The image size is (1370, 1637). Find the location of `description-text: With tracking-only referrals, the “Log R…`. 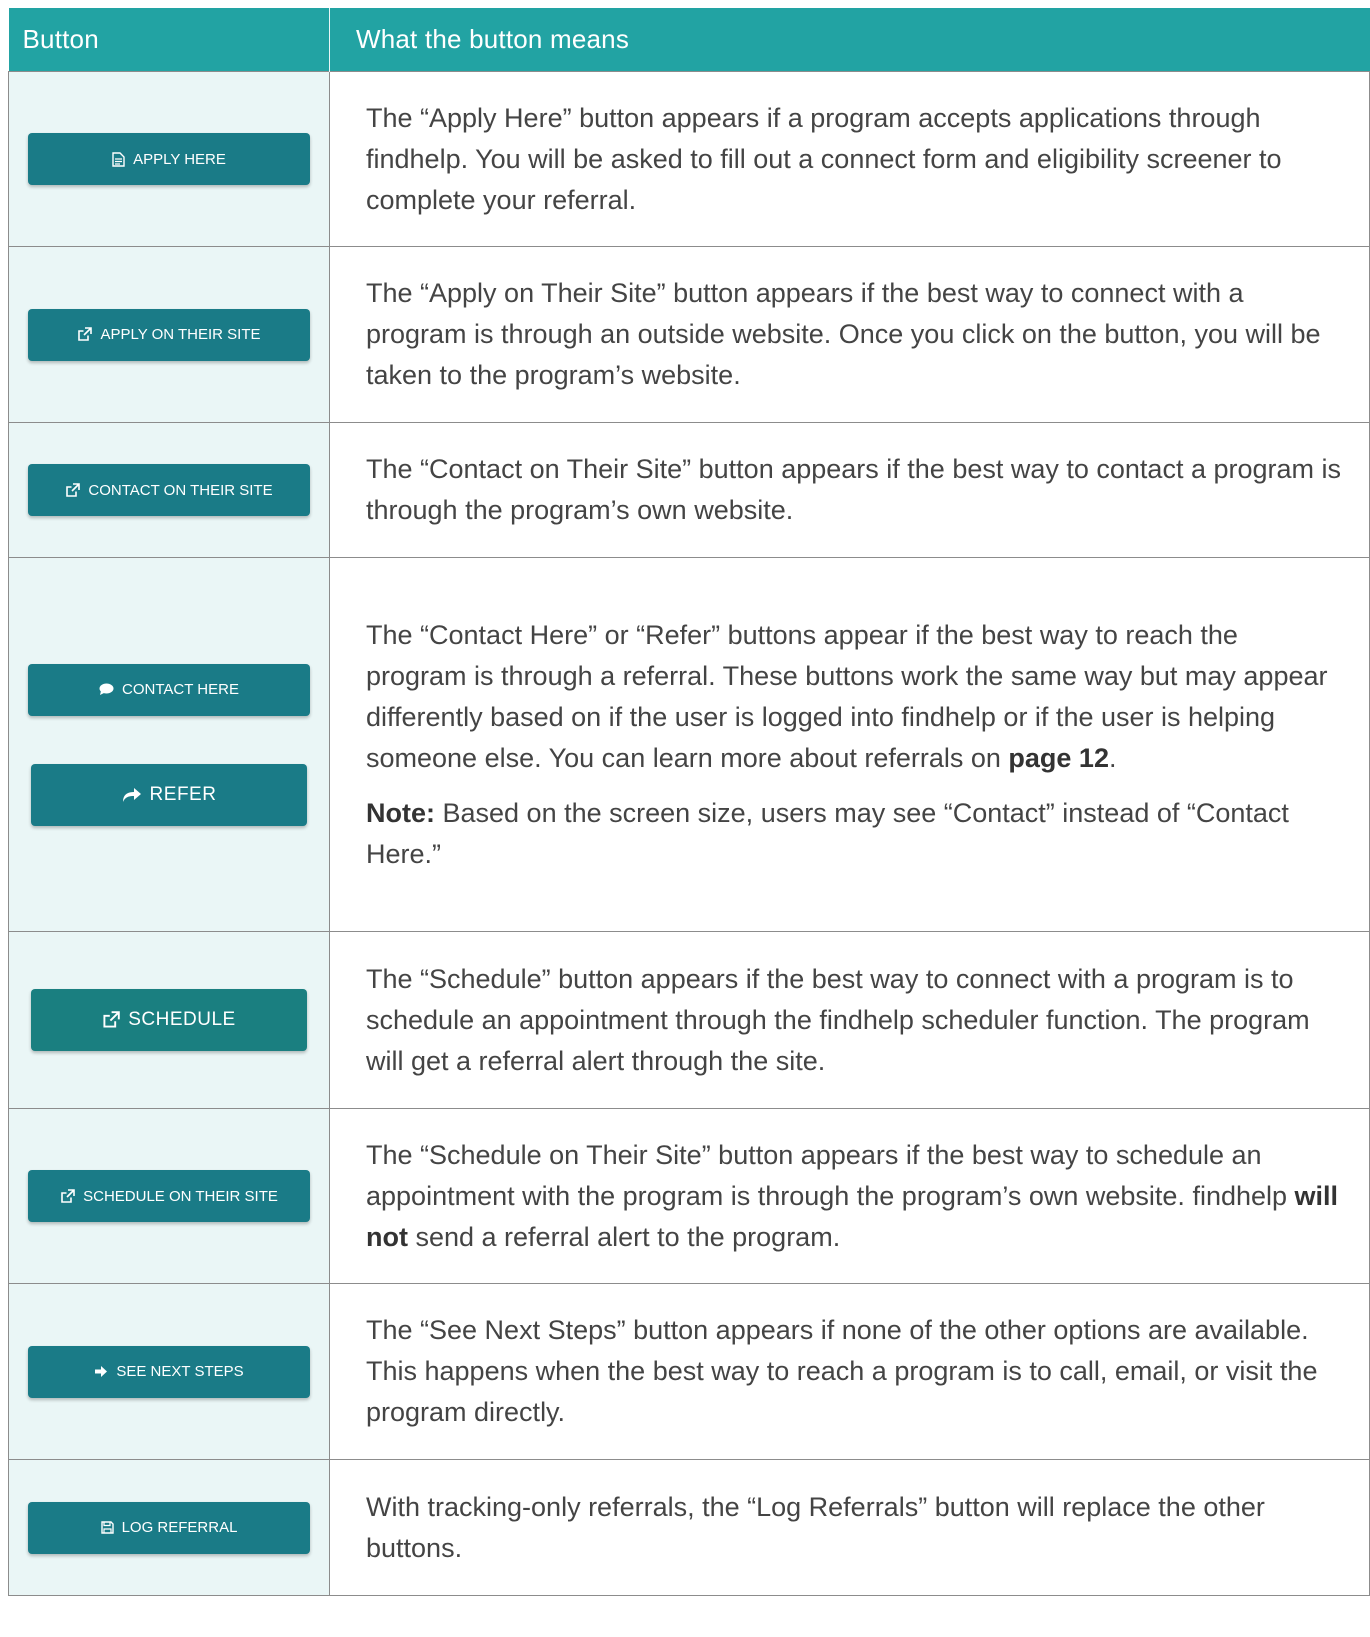

description-text: With tracking-only referrals, the “Log R… is located at coordinates (815, 1527).